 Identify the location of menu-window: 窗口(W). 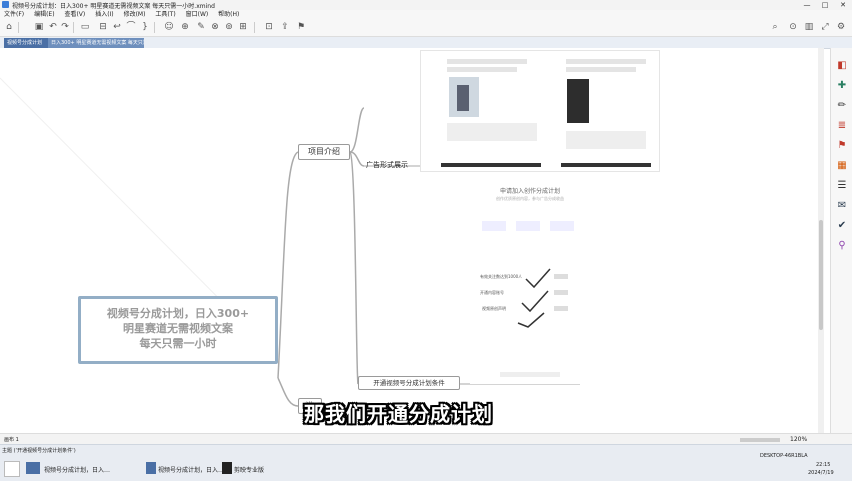
(197, 14).